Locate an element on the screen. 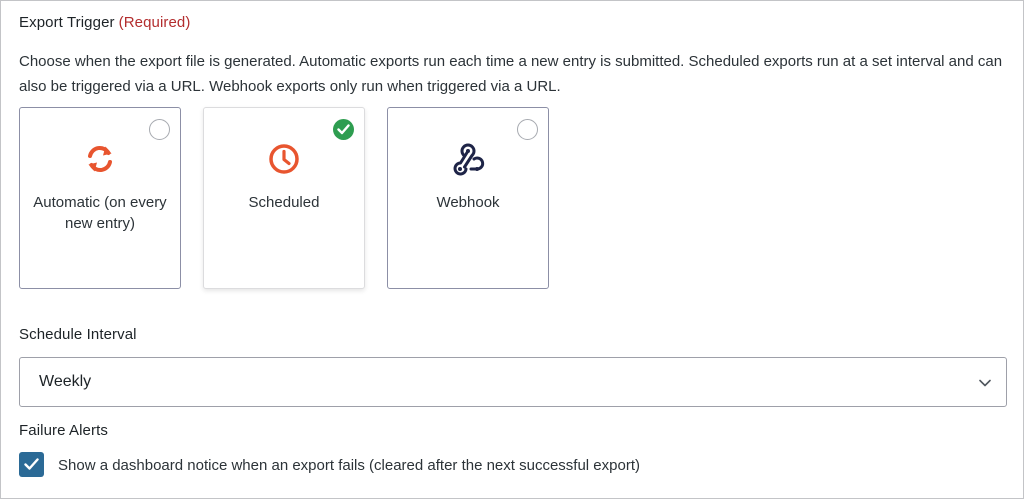  export-trigger-label-text: Export Trigger is located at coordinates (67, 22).